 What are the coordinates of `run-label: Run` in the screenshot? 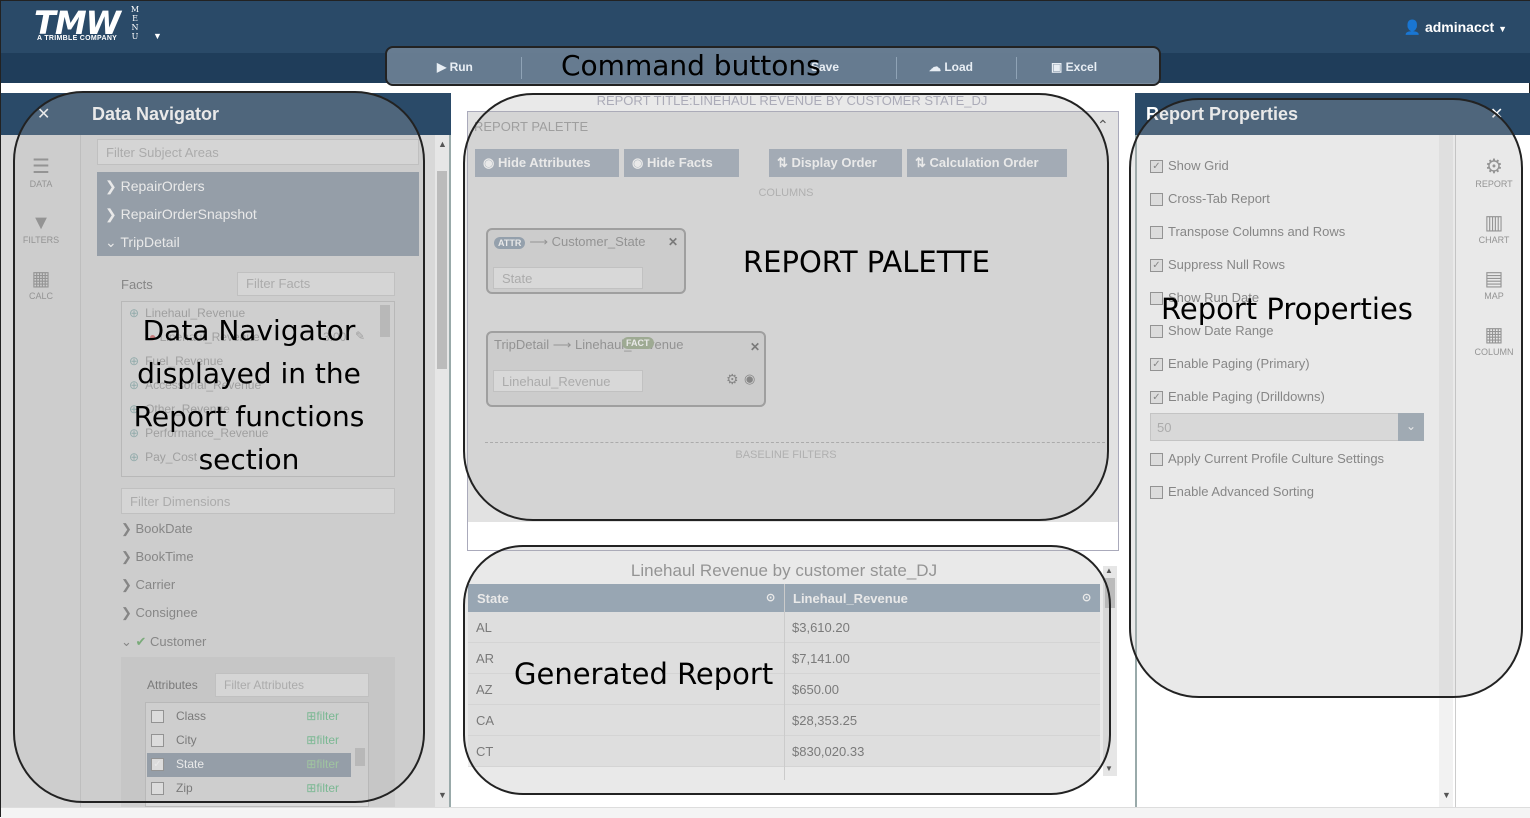 It's located at (461, 67).